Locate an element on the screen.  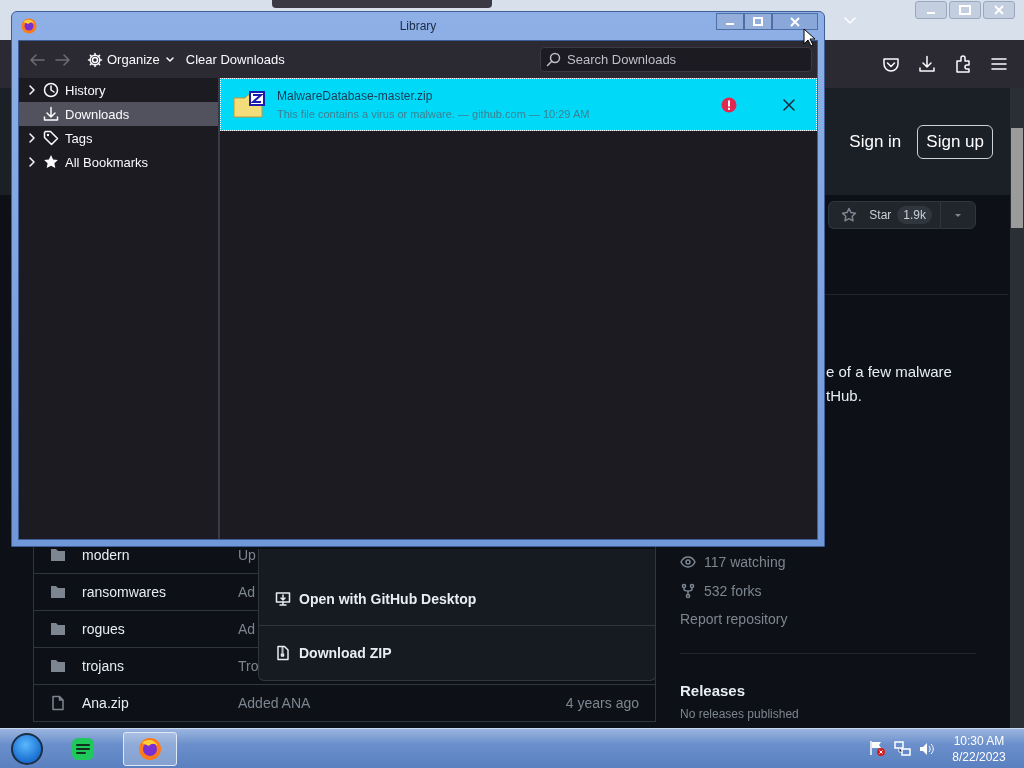
stat-link: 532 forks is located at coordinates (733, 590).